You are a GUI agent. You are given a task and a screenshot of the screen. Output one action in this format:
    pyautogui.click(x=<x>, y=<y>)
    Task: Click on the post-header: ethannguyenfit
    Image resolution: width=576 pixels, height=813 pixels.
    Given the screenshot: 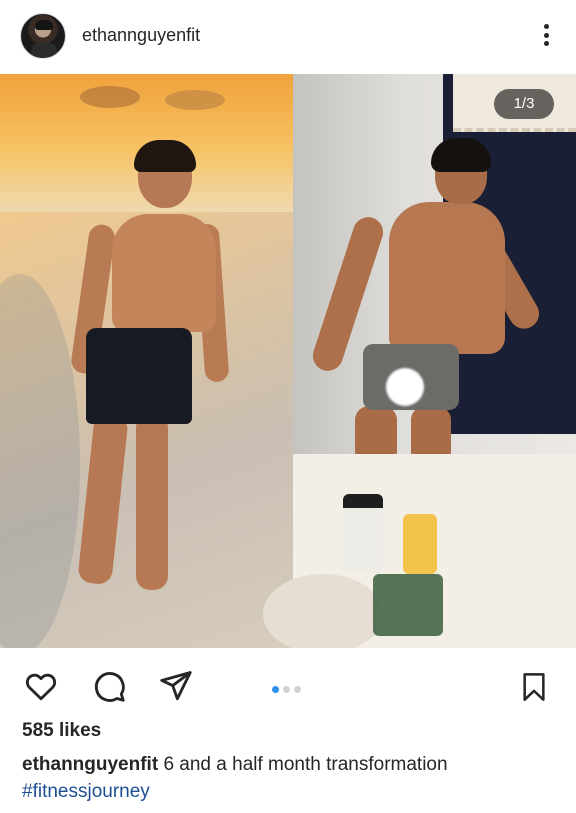 What is the action you would take?
    pyautogui.click(x=288, y=37)
    